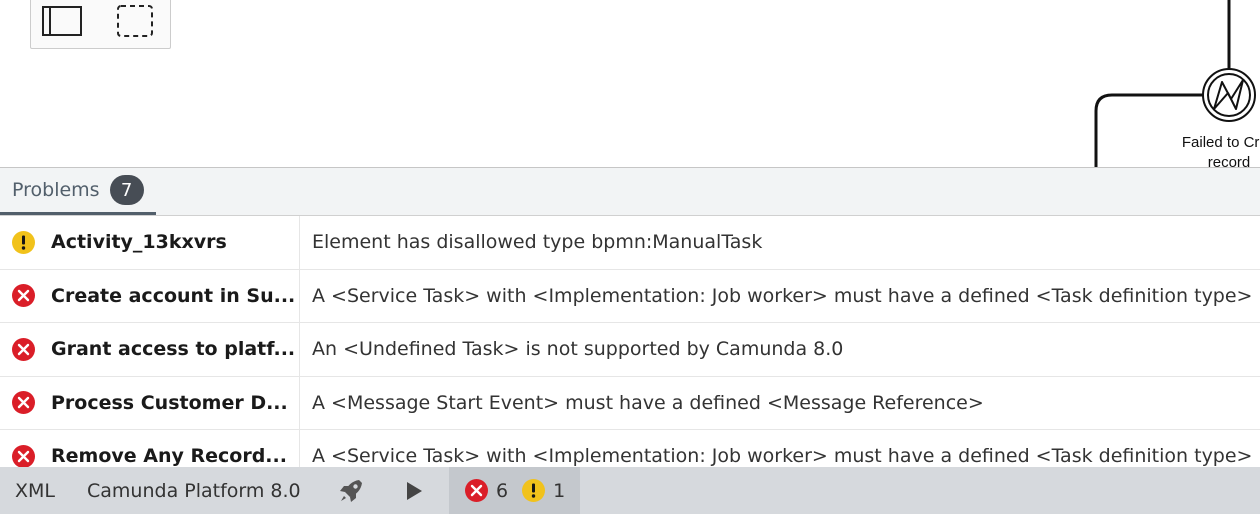 This screenshot has width=1260, height=514. Describe the element at coordinates (199, 490) in the screenshot. I see `platform-selector: Camunda Platform 8.0` at that location.